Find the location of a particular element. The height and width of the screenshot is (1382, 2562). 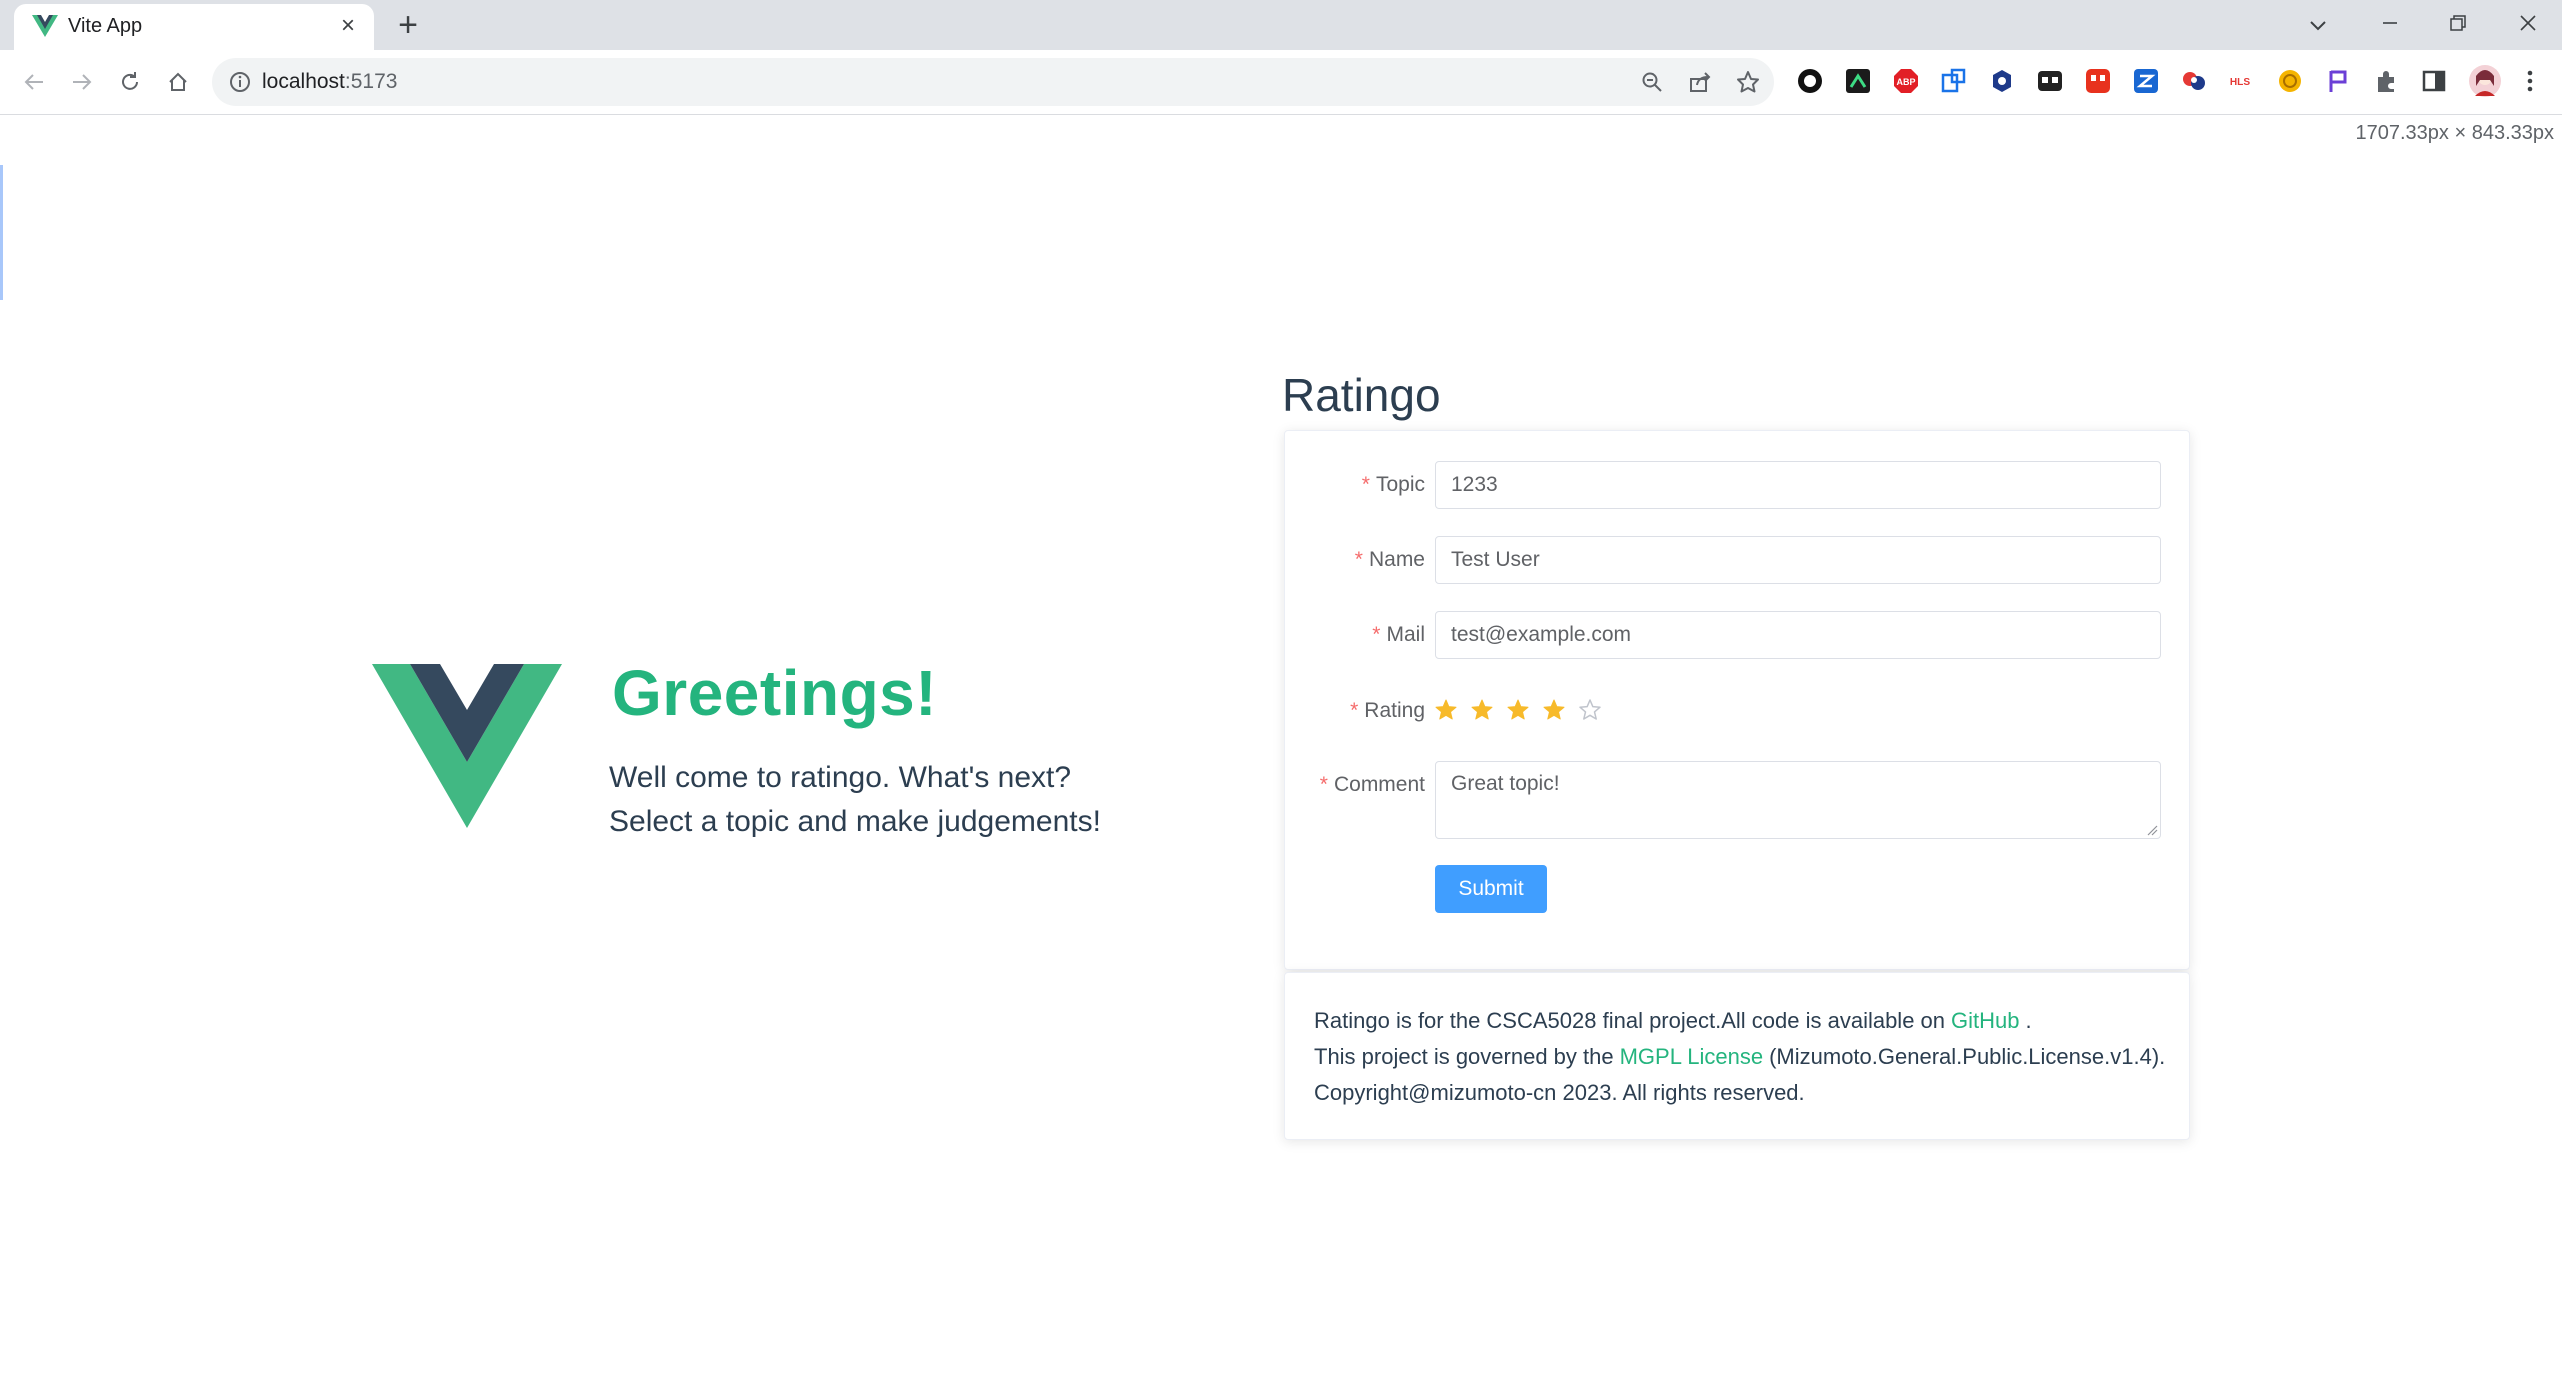

greeting-title: Greetings! is located at coordinates (775, 693).